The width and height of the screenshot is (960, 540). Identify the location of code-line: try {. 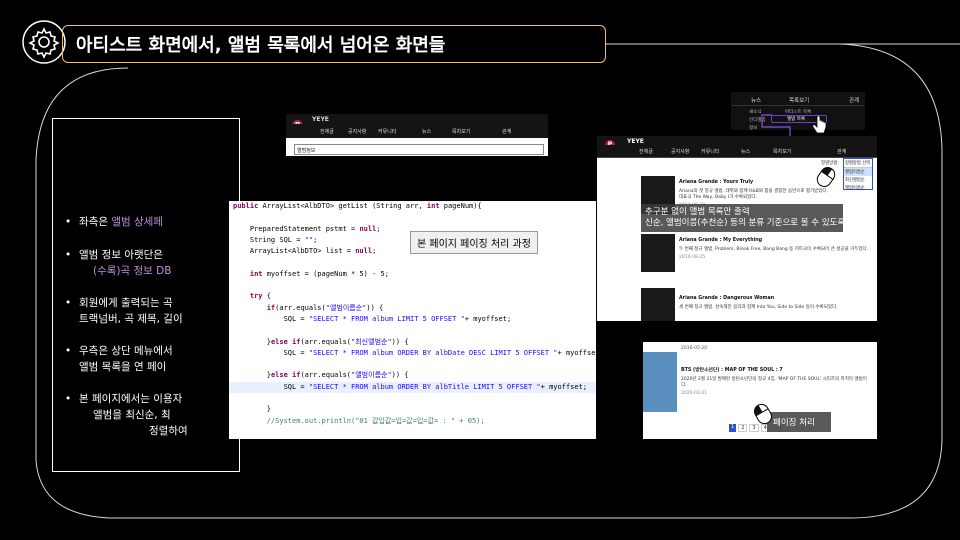
(260, 296).